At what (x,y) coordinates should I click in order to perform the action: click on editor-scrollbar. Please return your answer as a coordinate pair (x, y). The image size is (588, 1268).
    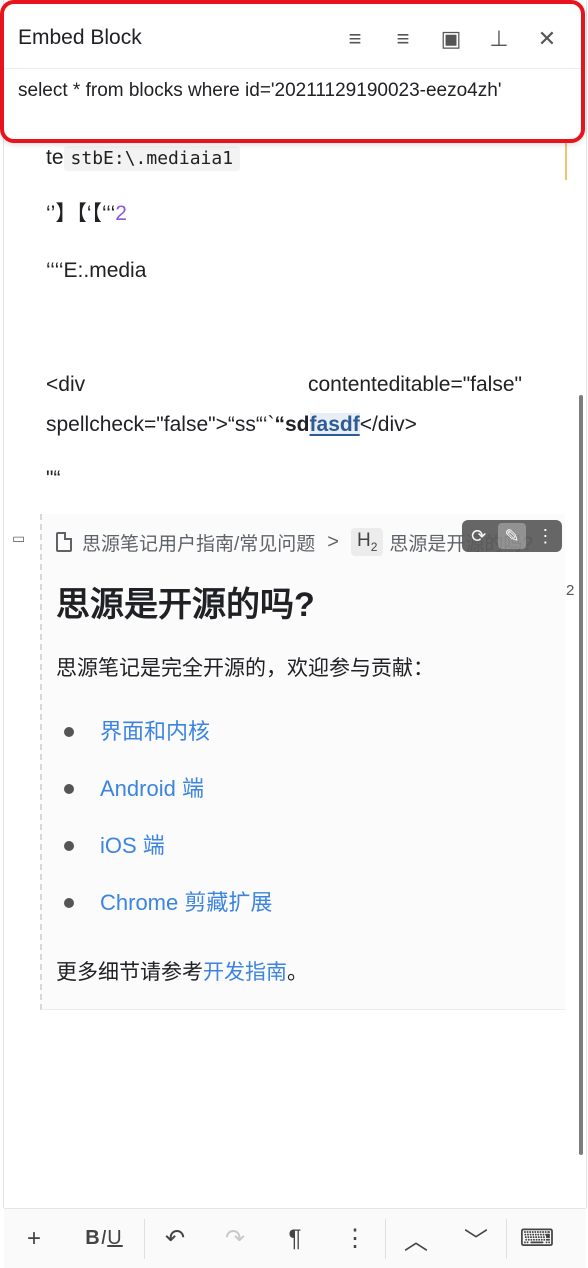
    Looking at the image, I should click on (581, 775).